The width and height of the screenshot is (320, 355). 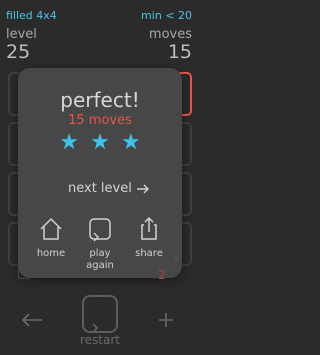 What do you see at coordinates (100, 230) in the screenshot?
I see `replay-icon` at bounding box center [100, 230].